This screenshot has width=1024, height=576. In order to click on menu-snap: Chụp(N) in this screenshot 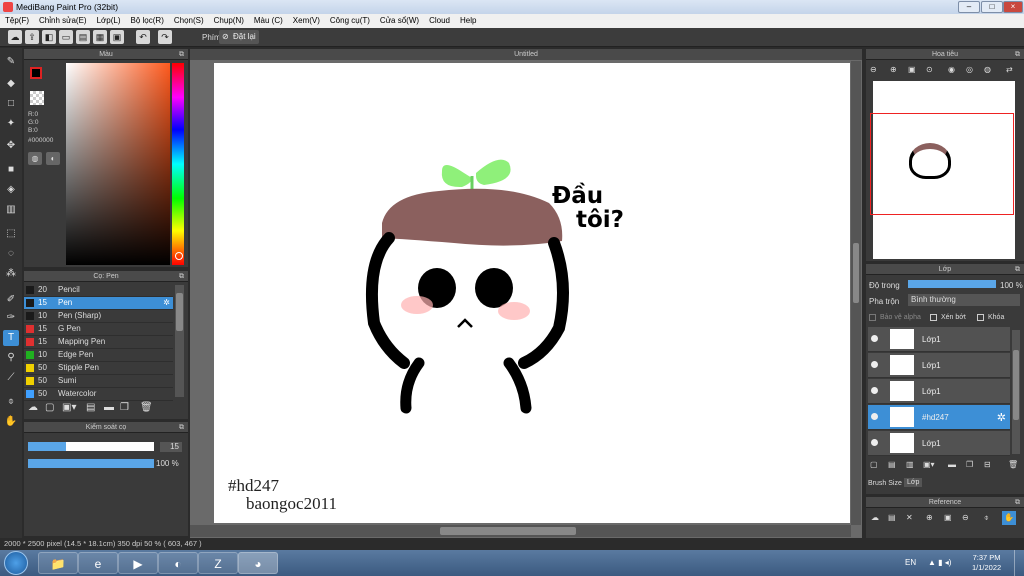, I will do `click(229, 21)`.